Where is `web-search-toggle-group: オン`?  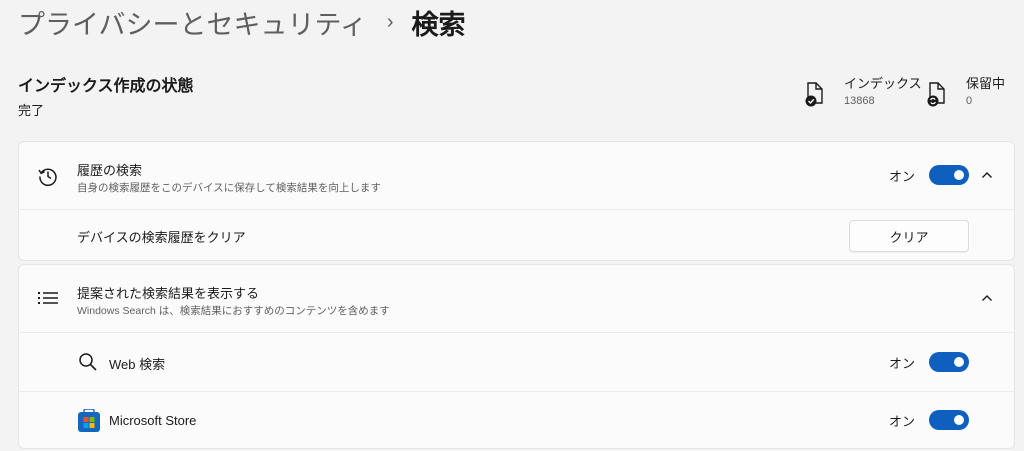 web-search-toggle-group: オン is located at coordinates (929, 362).